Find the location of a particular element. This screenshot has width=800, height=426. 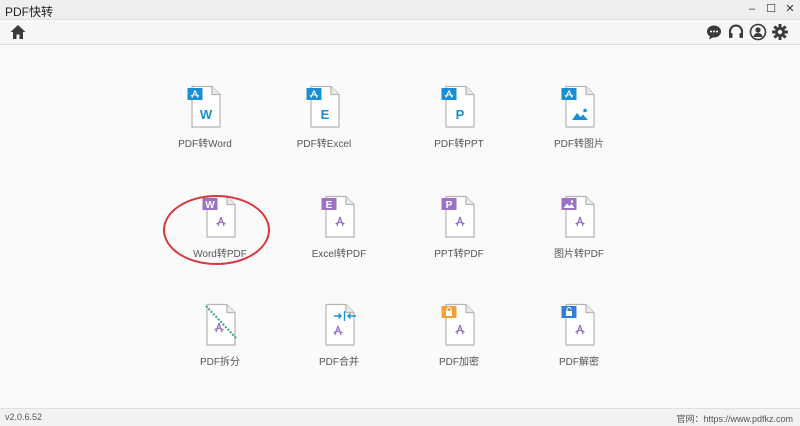

tile-label: PDF拆分 is located at coordinates (220, 362).